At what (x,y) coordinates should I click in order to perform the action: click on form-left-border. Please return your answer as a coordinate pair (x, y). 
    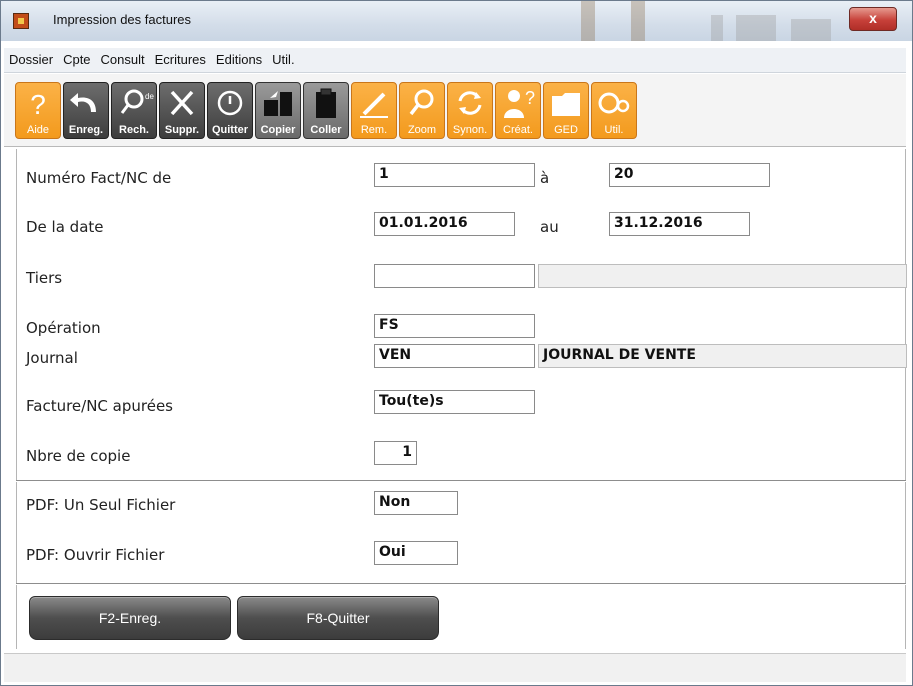
    Looking at the image, I should click on (16, 399).